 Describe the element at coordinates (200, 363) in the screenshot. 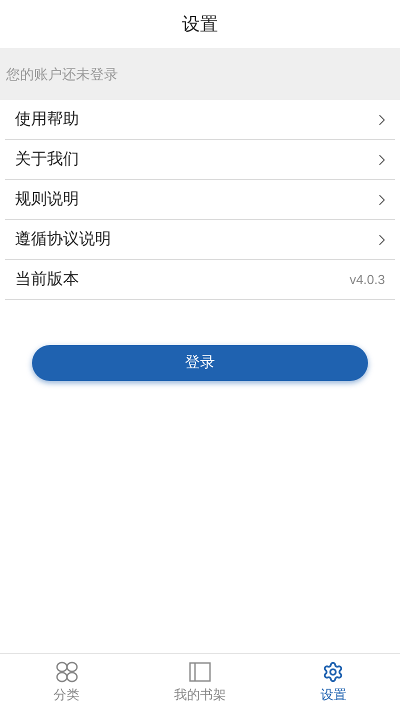

I see `login-button: 登录` at that location.